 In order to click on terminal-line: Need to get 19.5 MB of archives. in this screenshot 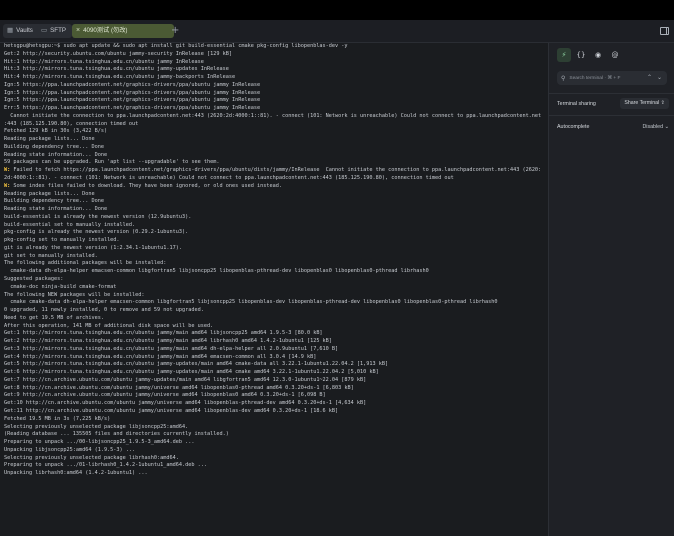, I will do `click(54, 317)`.